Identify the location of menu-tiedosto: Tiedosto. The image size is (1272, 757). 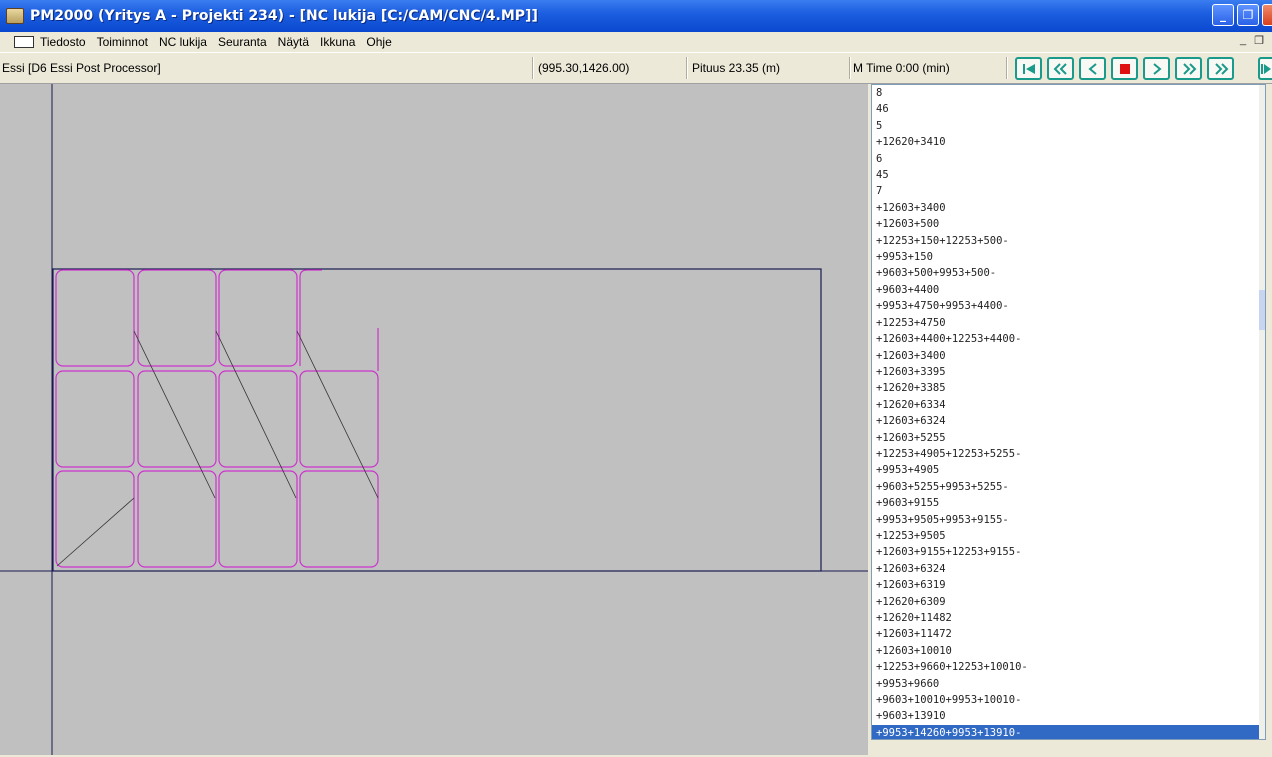
(63, 42).